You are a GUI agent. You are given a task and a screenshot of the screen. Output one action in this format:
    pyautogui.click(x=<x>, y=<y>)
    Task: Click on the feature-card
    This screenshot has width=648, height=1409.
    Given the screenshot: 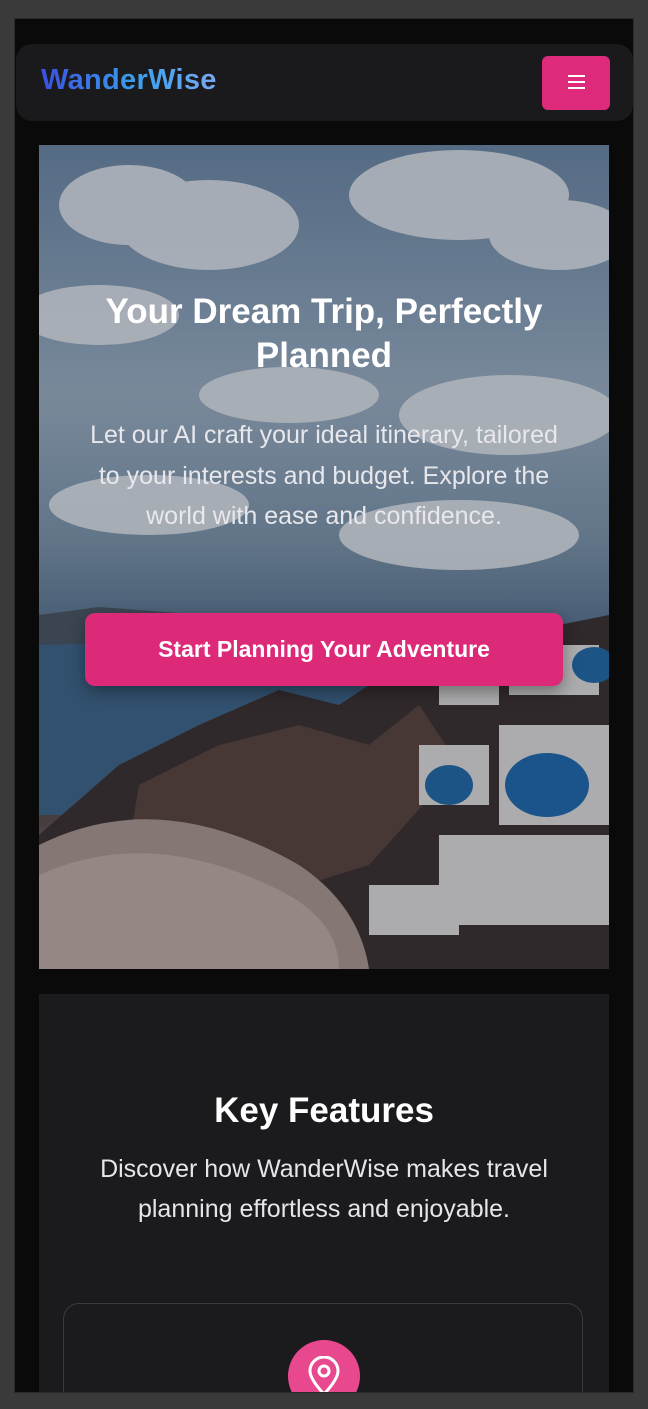 What is the action you would take?
    pyautogui.click(x=323, y=1347)
    